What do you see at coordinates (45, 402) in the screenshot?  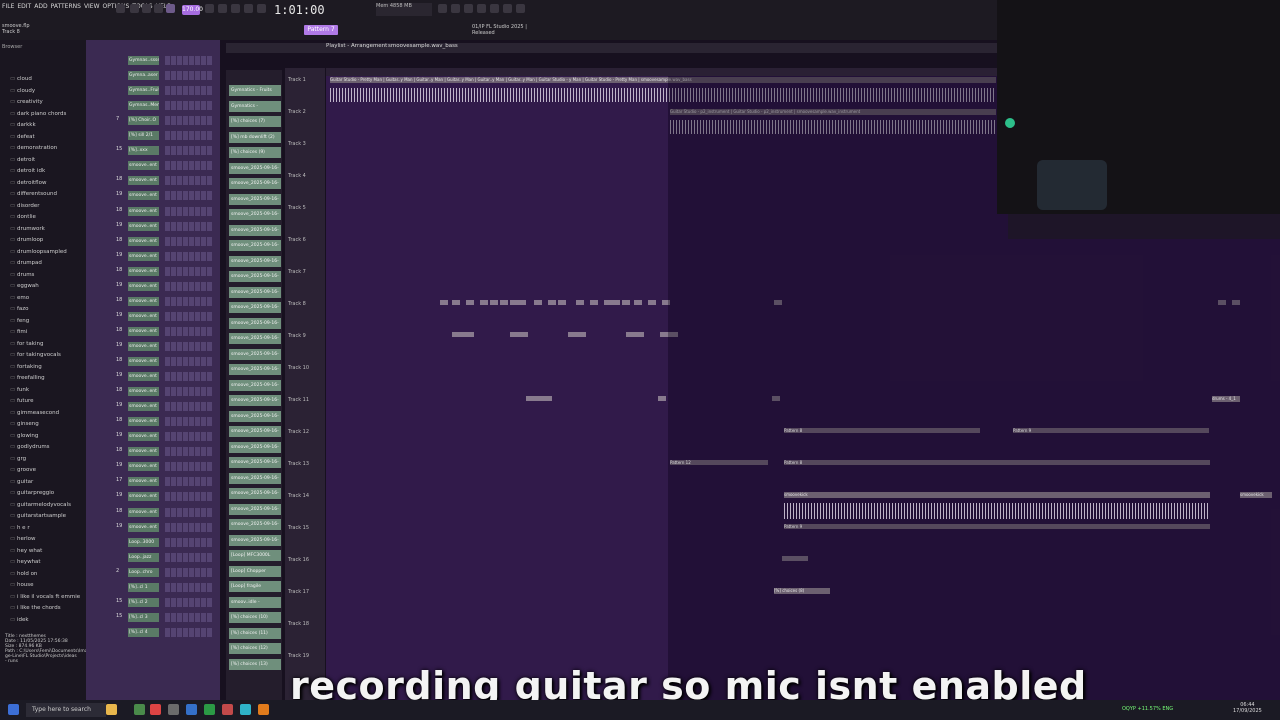 I see `browser-folder: future` at bounding box center [45, 402].